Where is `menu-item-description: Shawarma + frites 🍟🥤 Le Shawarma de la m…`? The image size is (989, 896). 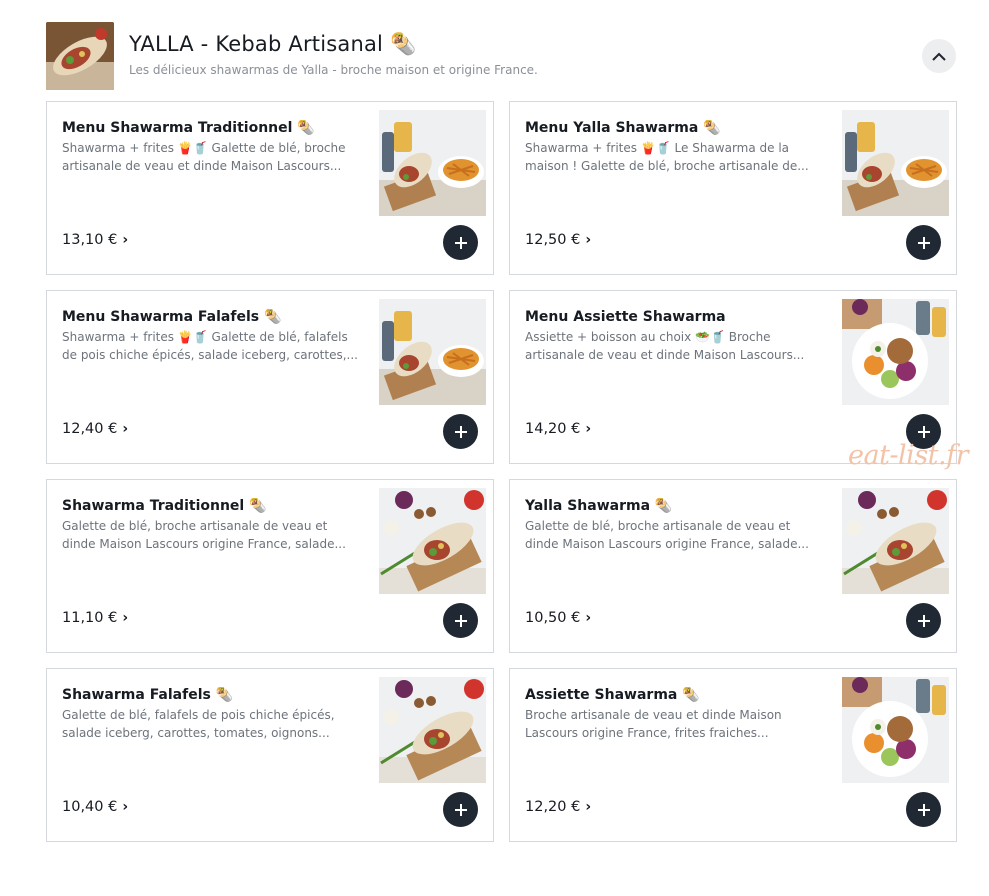
menu-item-description: Shawarma + frites 🍟🥤 Le Shawarma de la m… is located at coordinates (667, 157).